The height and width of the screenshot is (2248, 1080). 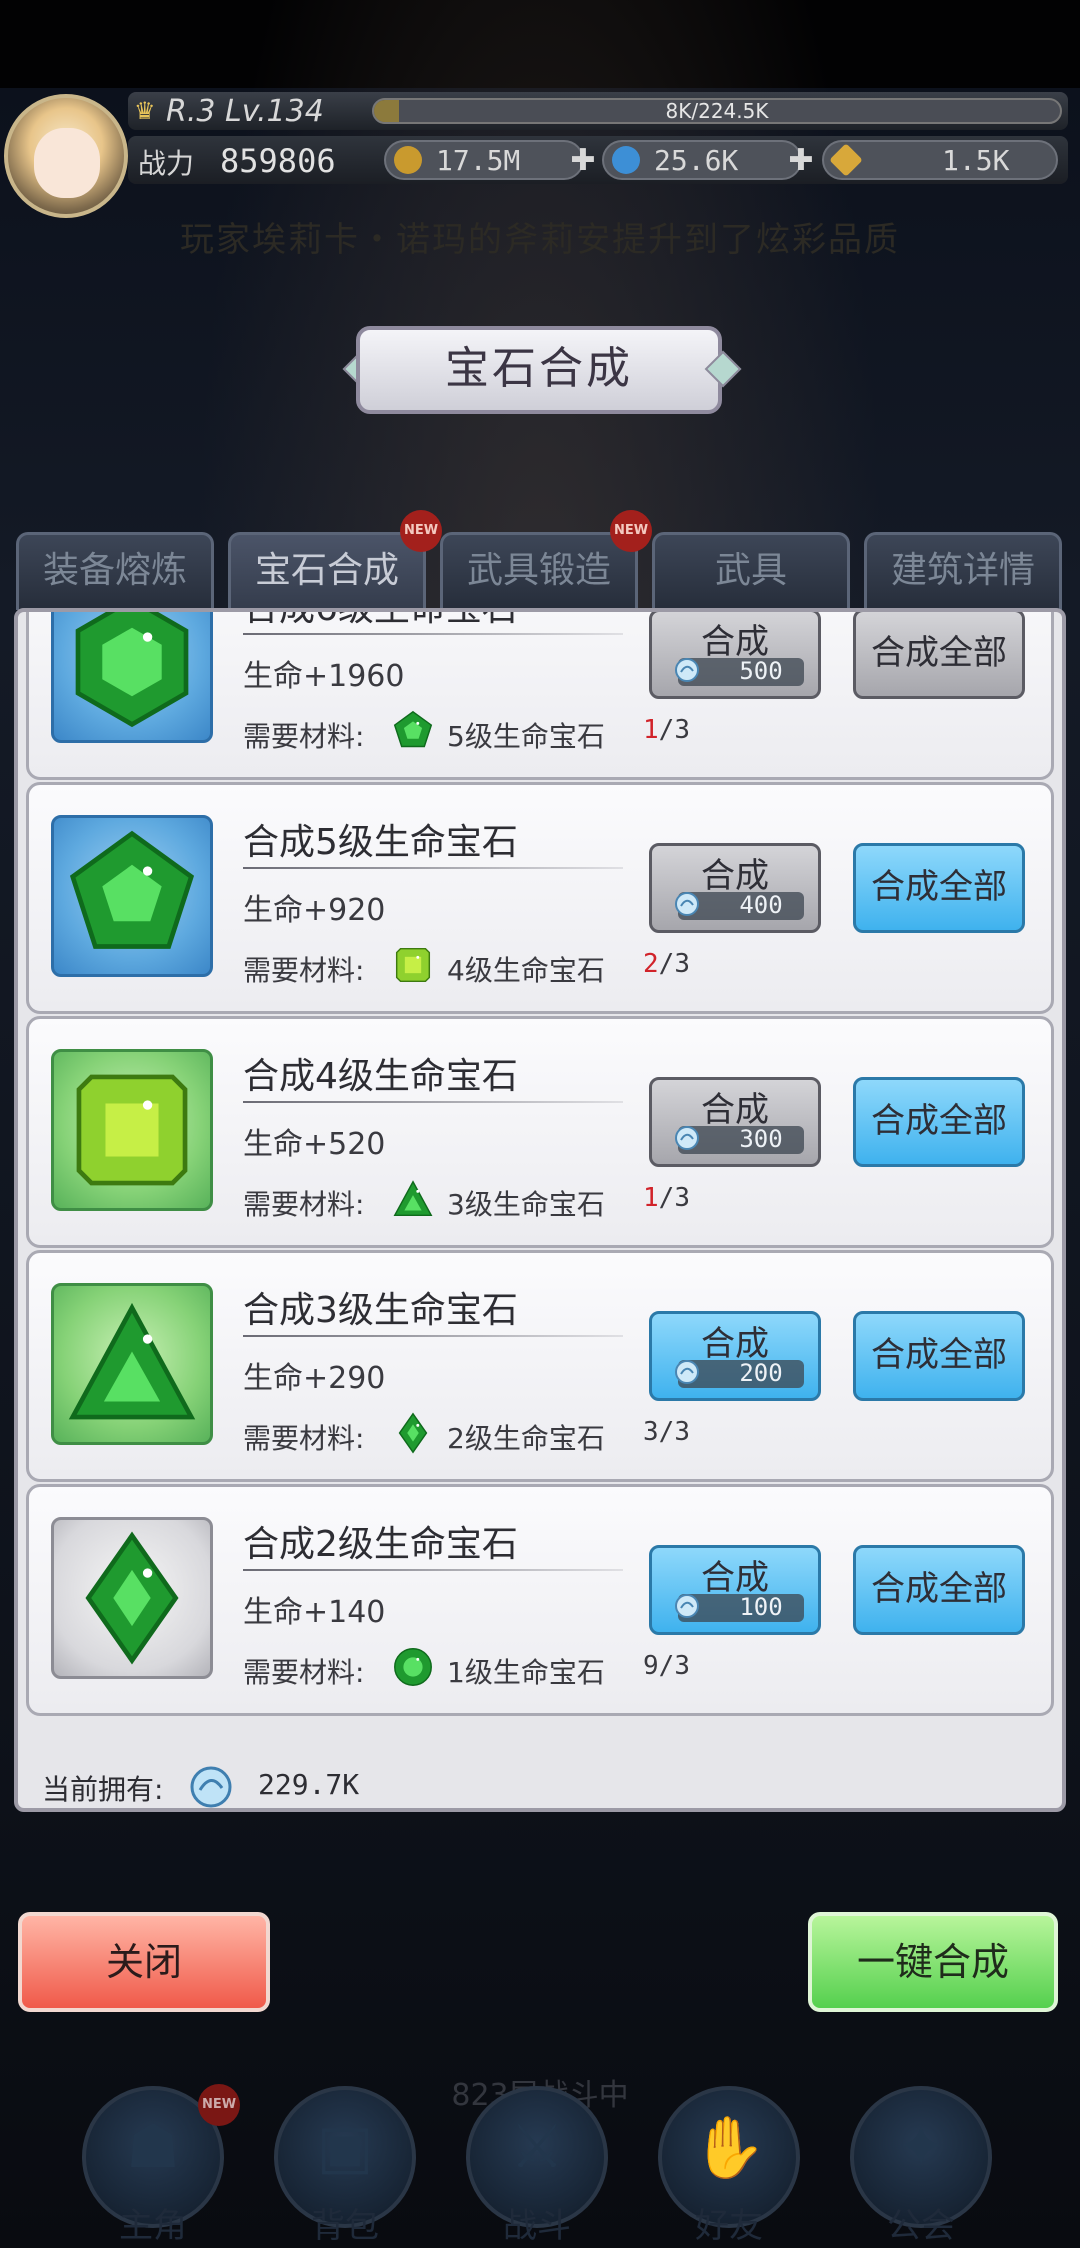 I want to click on nav-item: ✦ 公会, so click(x=921, y=2167).